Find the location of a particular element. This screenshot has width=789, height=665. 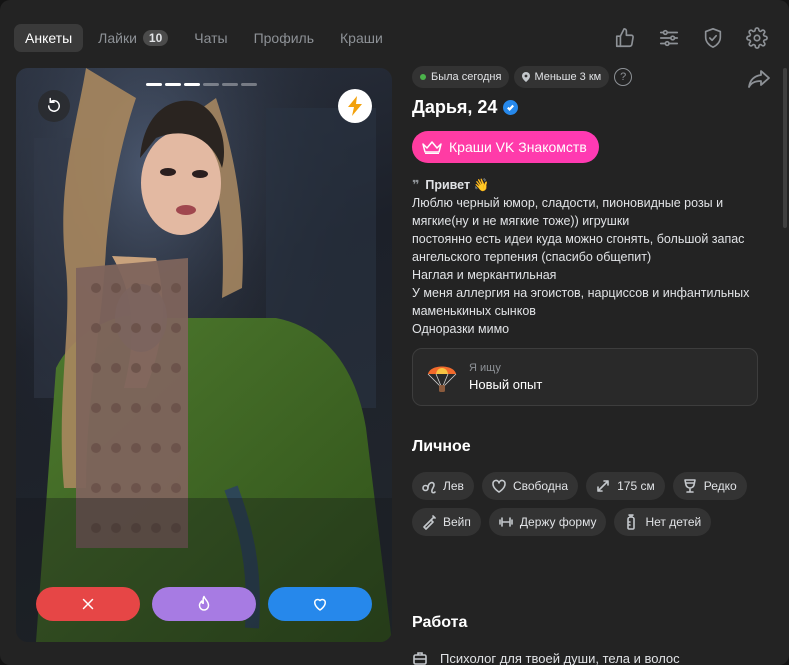

seeking-label: Я ищу is located at coordinates (485, 368).